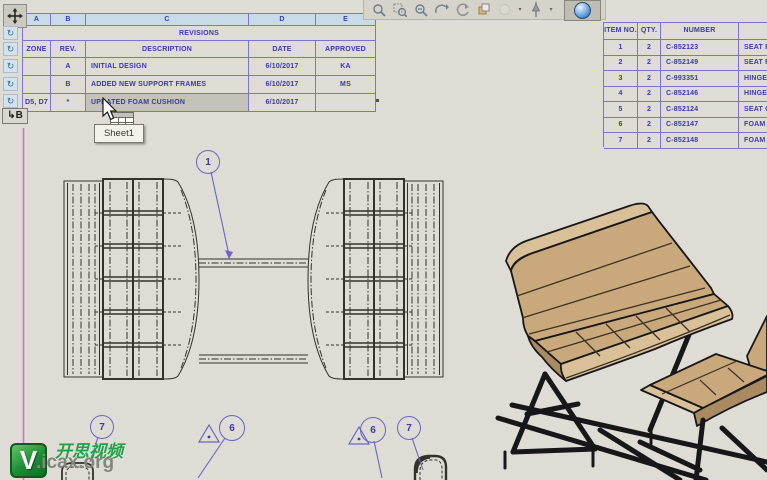 This screenshot has width=767, height=480. I want to click on column-letter-strip: A B C D E, so click(199, 19).